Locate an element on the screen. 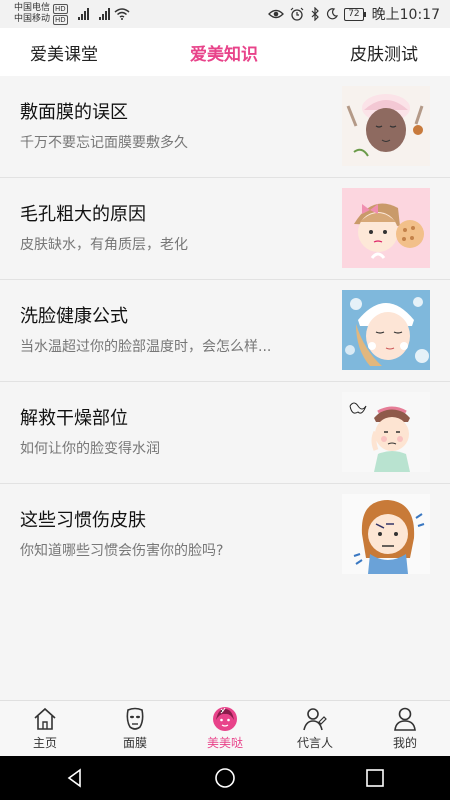  tab-beauty-knowledge: 爱美知识 is located at coordinates (224, 52).